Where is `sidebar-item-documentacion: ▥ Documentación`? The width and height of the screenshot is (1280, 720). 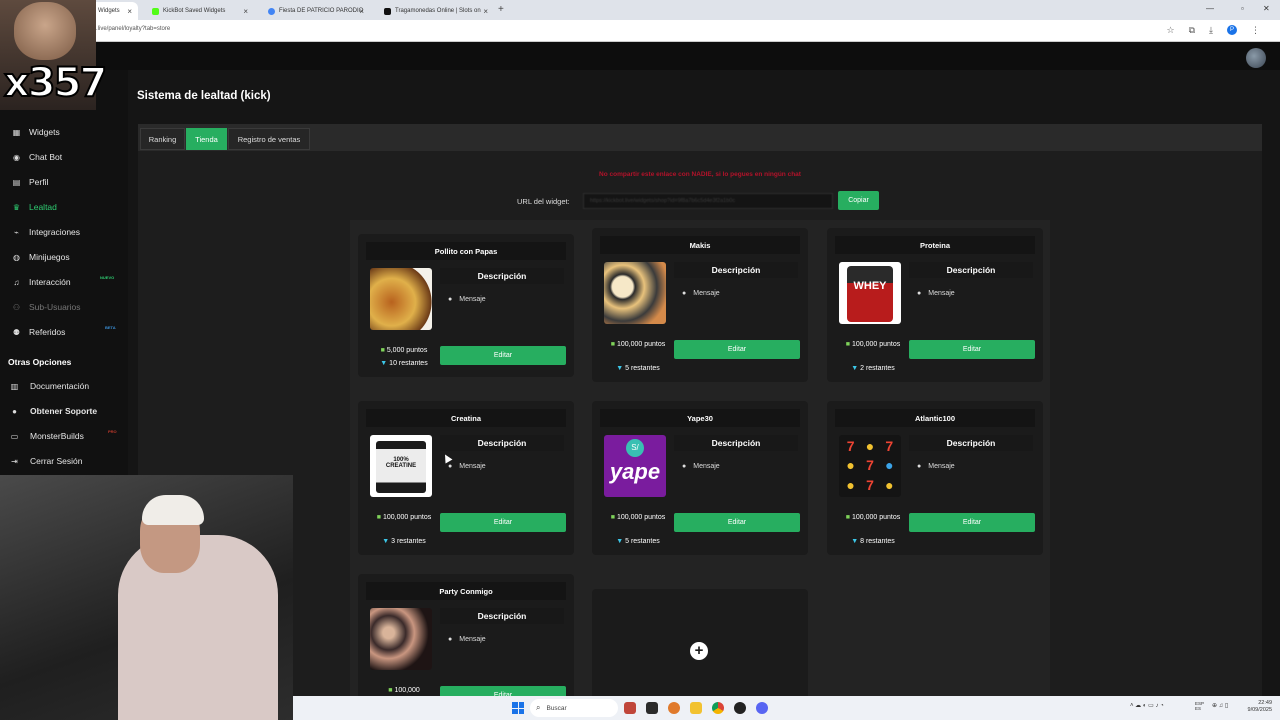 sidebar-item-documentacion: ▥ Documentación is located at coordinates (50, 386).